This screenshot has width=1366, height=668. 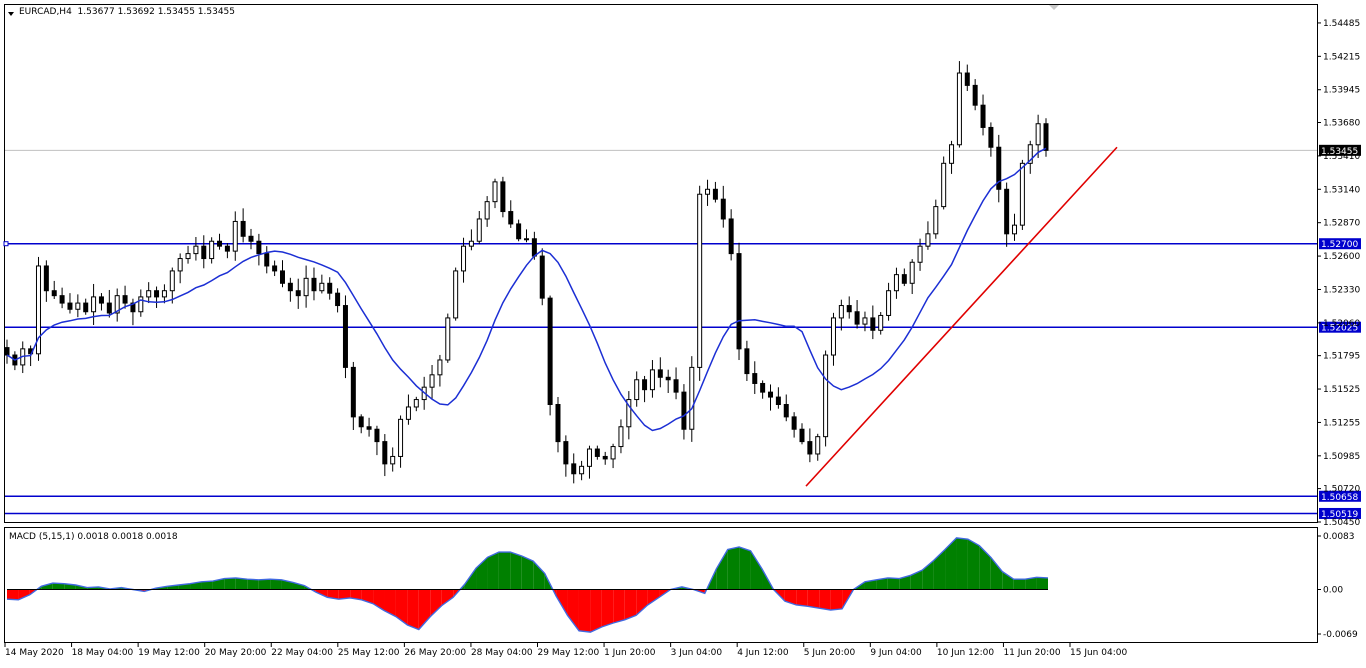 What do you see at coordinates (1341, 224) in the screenshot?
I see `price-axis-label: 1.52870` at bounding box center [1341, 224].